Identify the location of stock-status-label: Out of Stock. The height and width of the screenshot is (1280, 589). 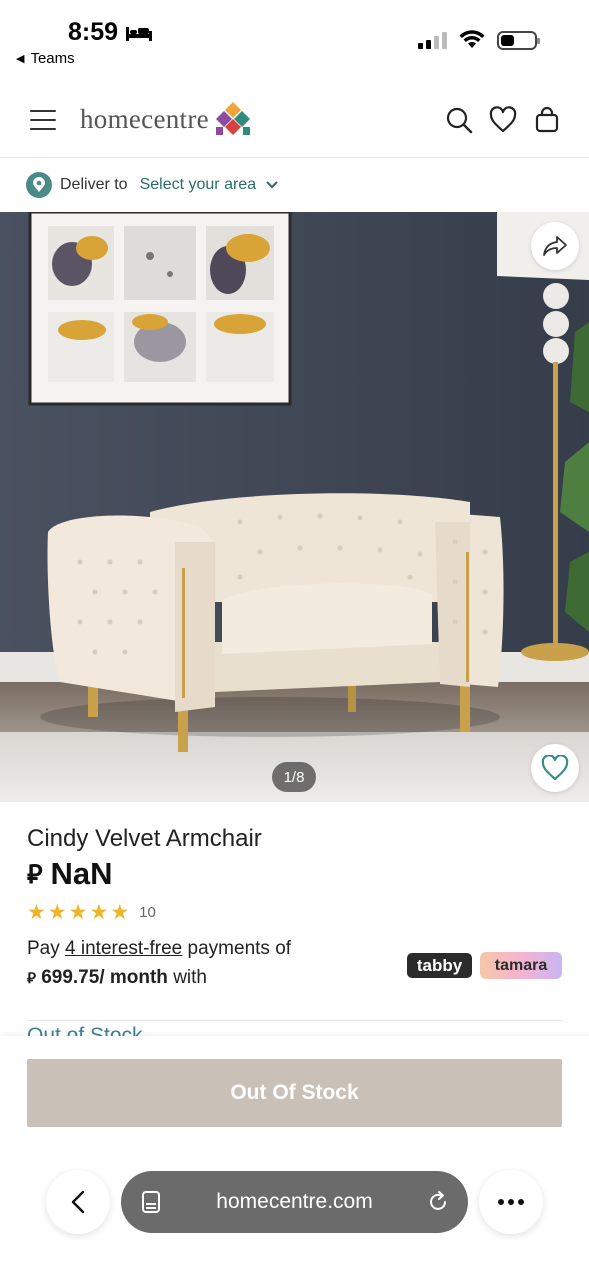
(85, 1030).